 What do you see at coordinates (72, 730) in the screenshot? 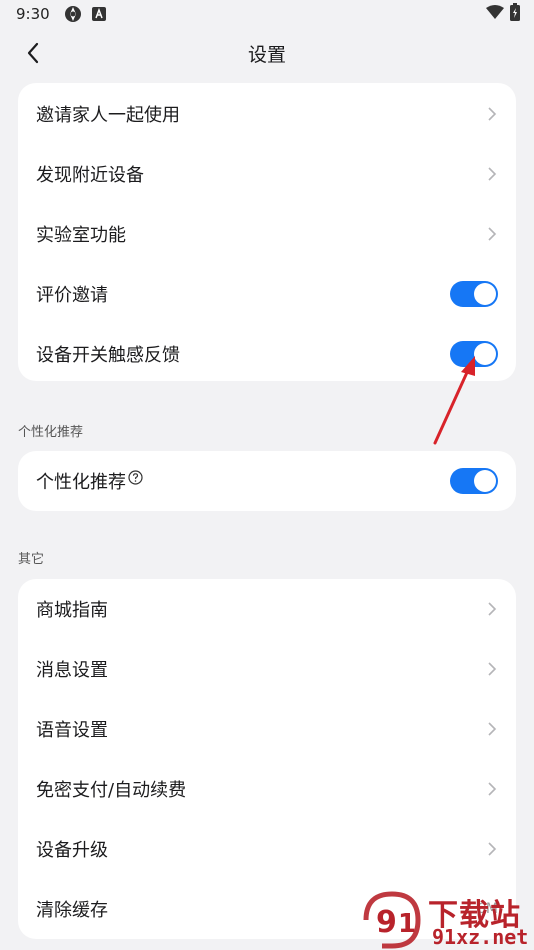
I see `row-label: 语音设置` at bounding box center [72, 730].